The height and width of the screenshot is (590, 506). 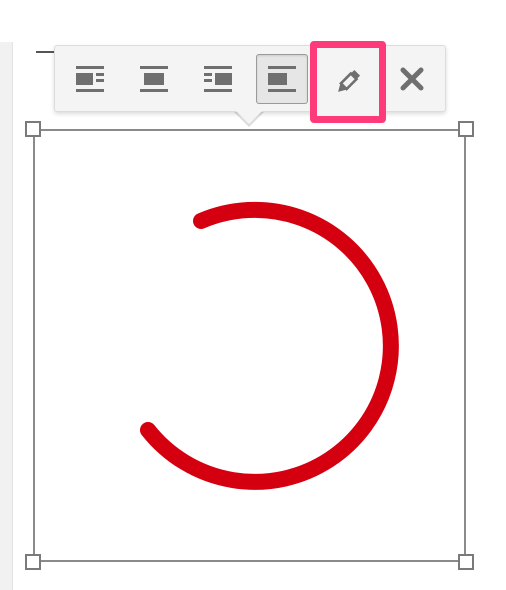 I want to click on image-inline-toolbar, so click(x=250, y=78).